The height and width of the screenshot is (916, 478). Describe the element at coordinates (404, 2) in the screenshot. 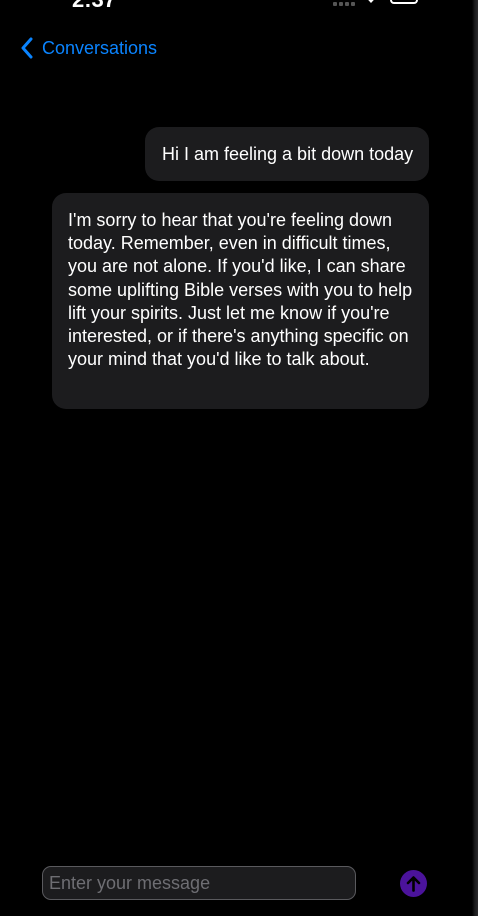

I see `battery-icon` at that location.